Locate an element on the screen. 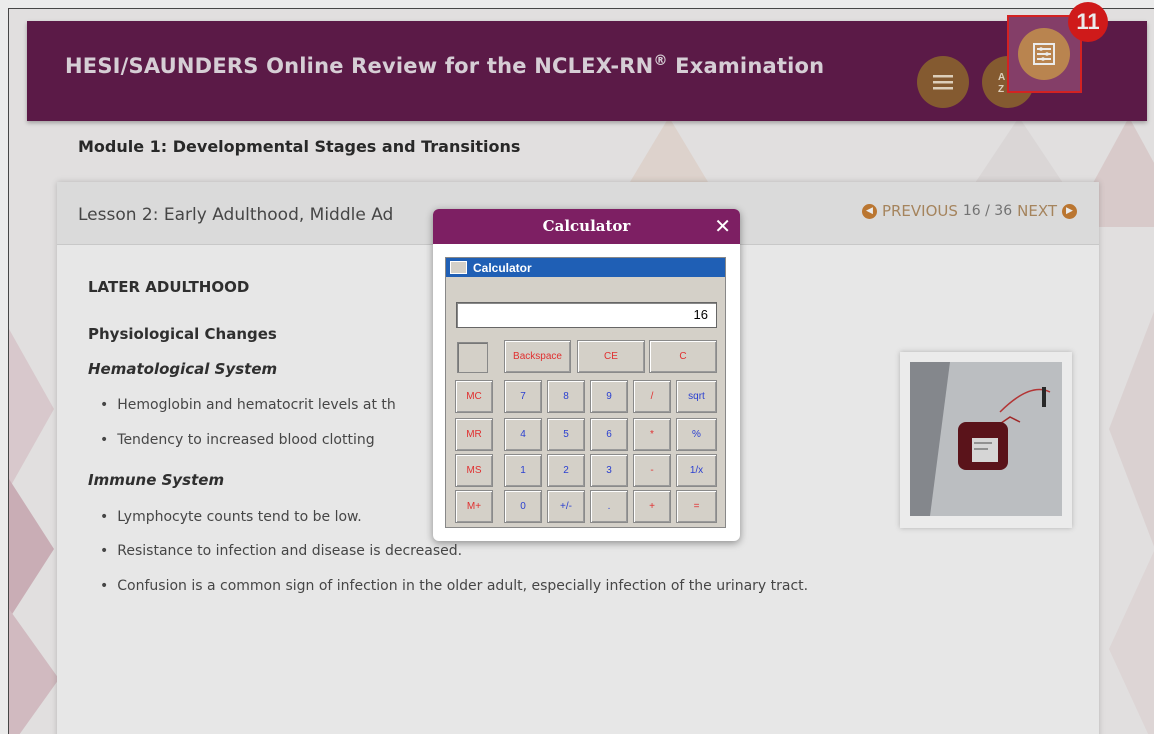  percent-button: % is located at coordinates (696, 434).